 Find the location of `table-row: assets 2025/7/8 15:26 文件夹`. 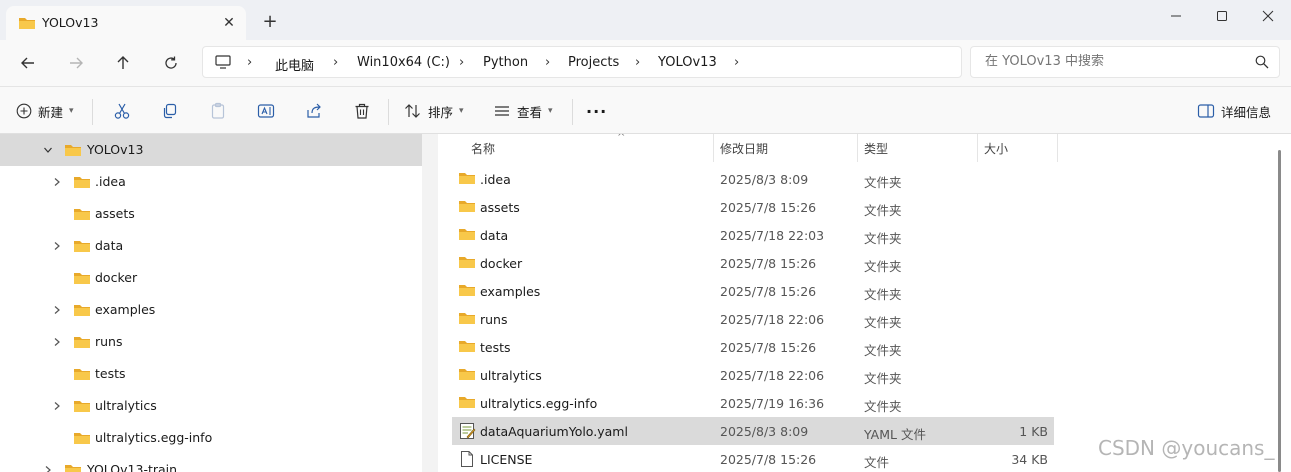

table-row: assets 2025/7/8 15:26 文件夹 is located at coordinates (753, 207).